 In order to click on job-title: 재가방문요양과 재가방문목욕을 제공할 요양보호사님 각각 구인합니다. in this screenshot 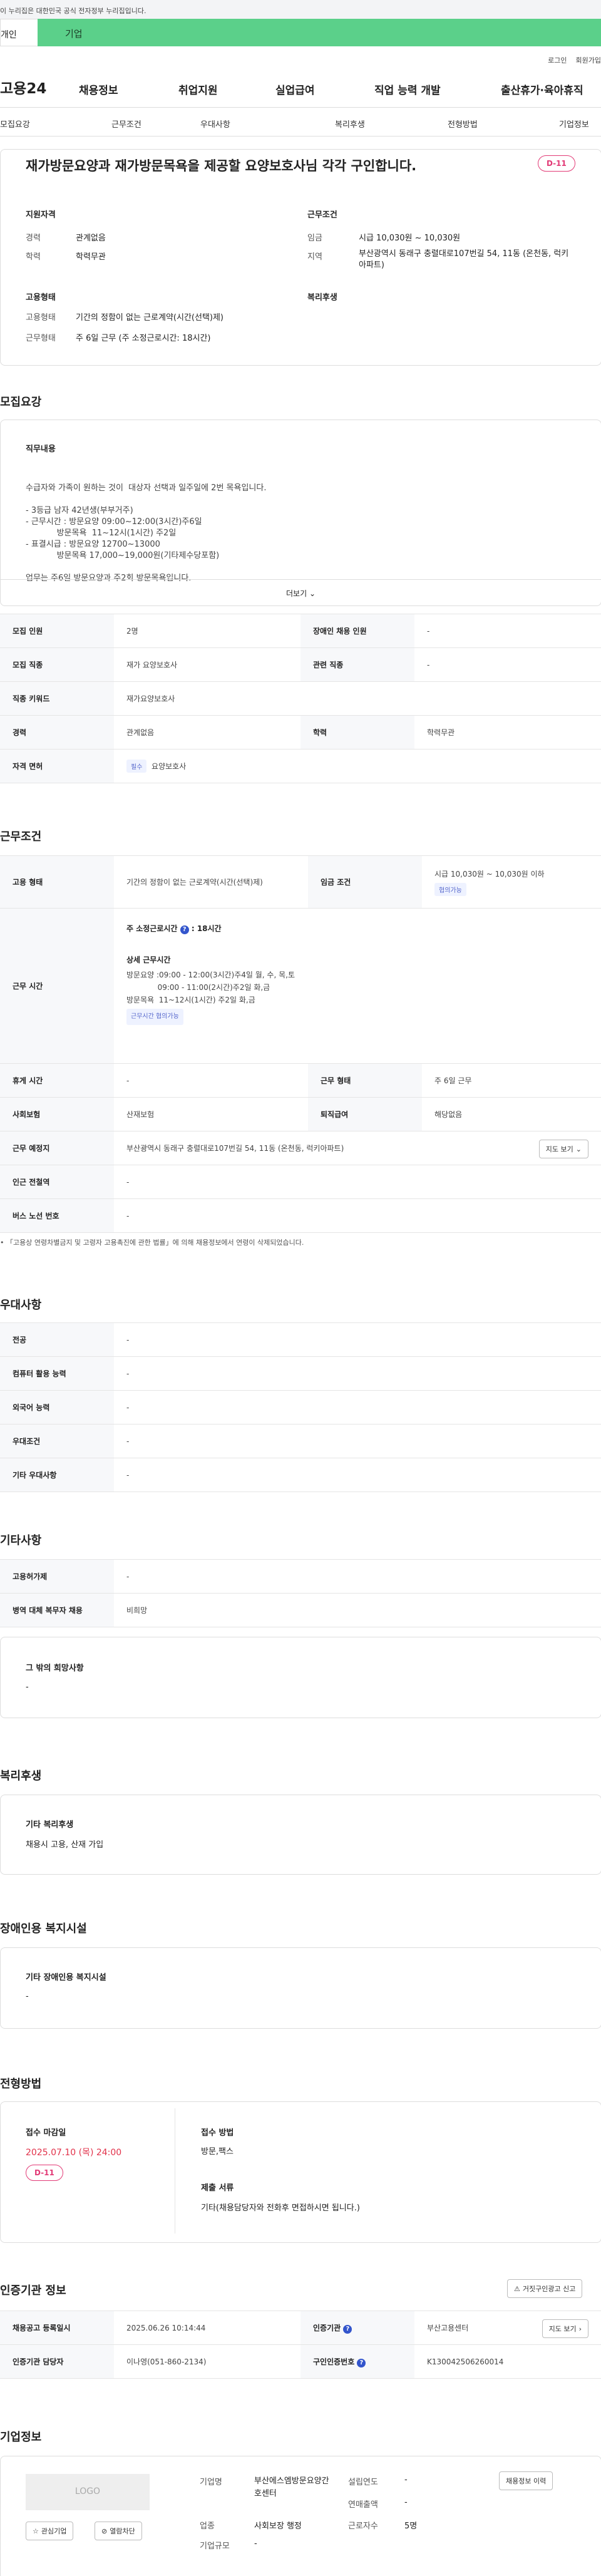, I will do `click(222, 165)`.